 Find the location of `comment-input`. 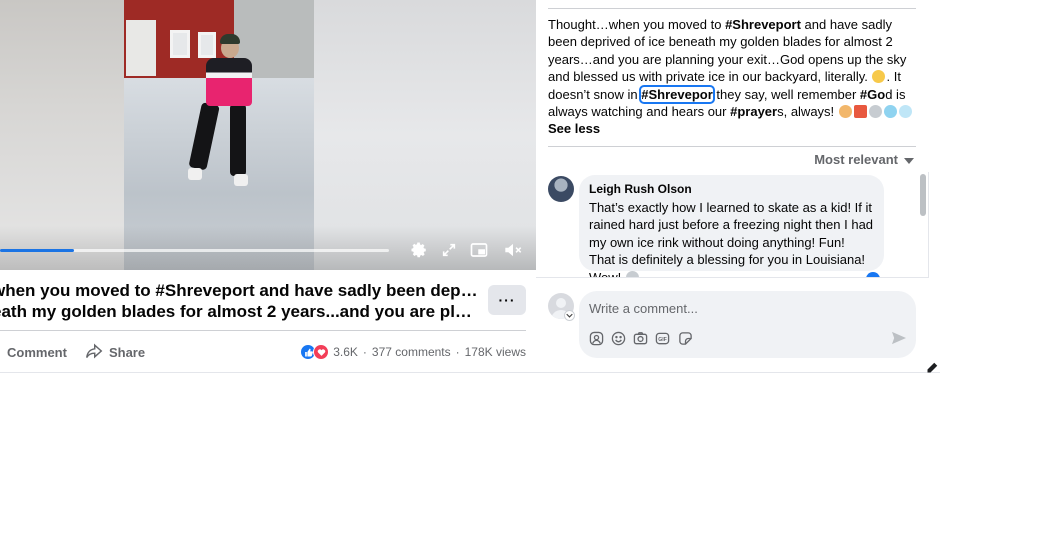

comment-input is located at coordinates (739, 308).